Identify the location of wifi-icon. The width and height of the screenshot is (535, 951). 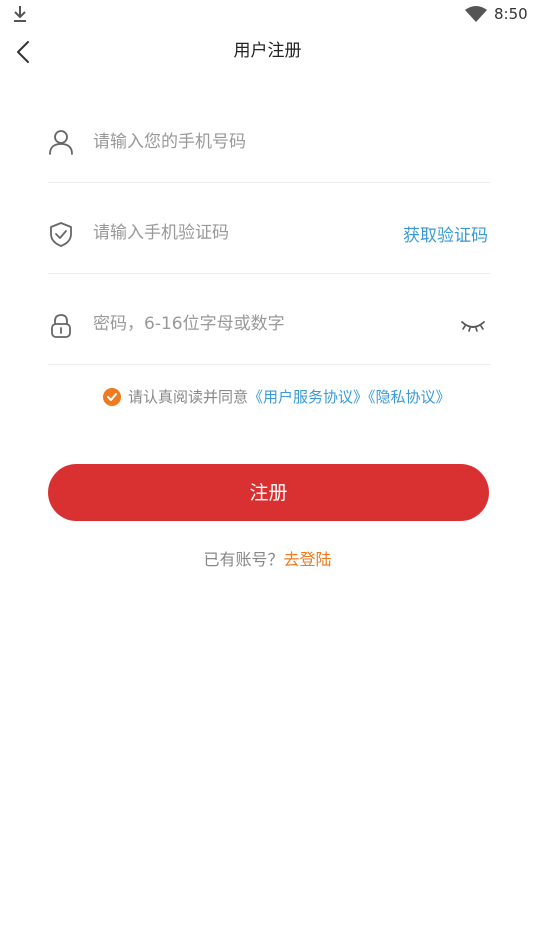
(476, 14).